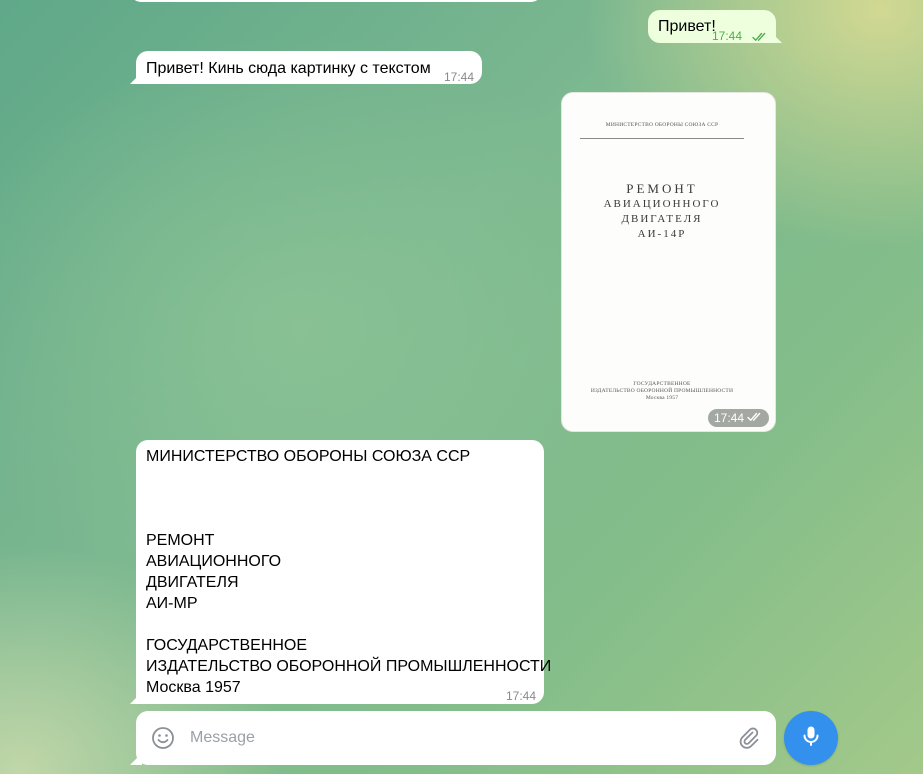 The image size is (923, 774). Describe the element at coordinates (662, 234) in the screenshot. I see `document-title-line: АИ-14Р` at that location.